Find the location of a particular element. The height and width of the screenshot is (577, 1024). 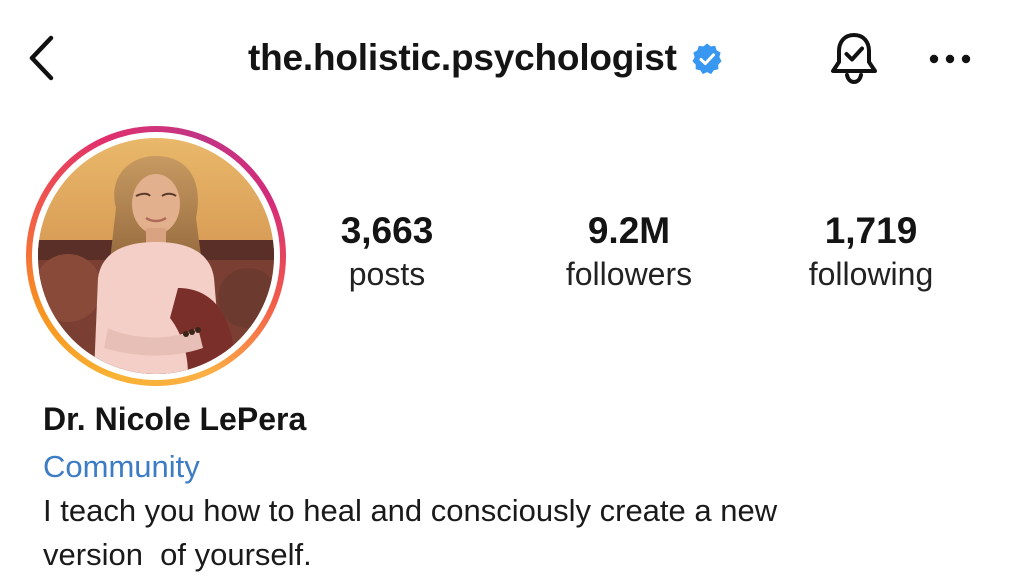

verified-badge-icon is located at coordinates (707, 59).